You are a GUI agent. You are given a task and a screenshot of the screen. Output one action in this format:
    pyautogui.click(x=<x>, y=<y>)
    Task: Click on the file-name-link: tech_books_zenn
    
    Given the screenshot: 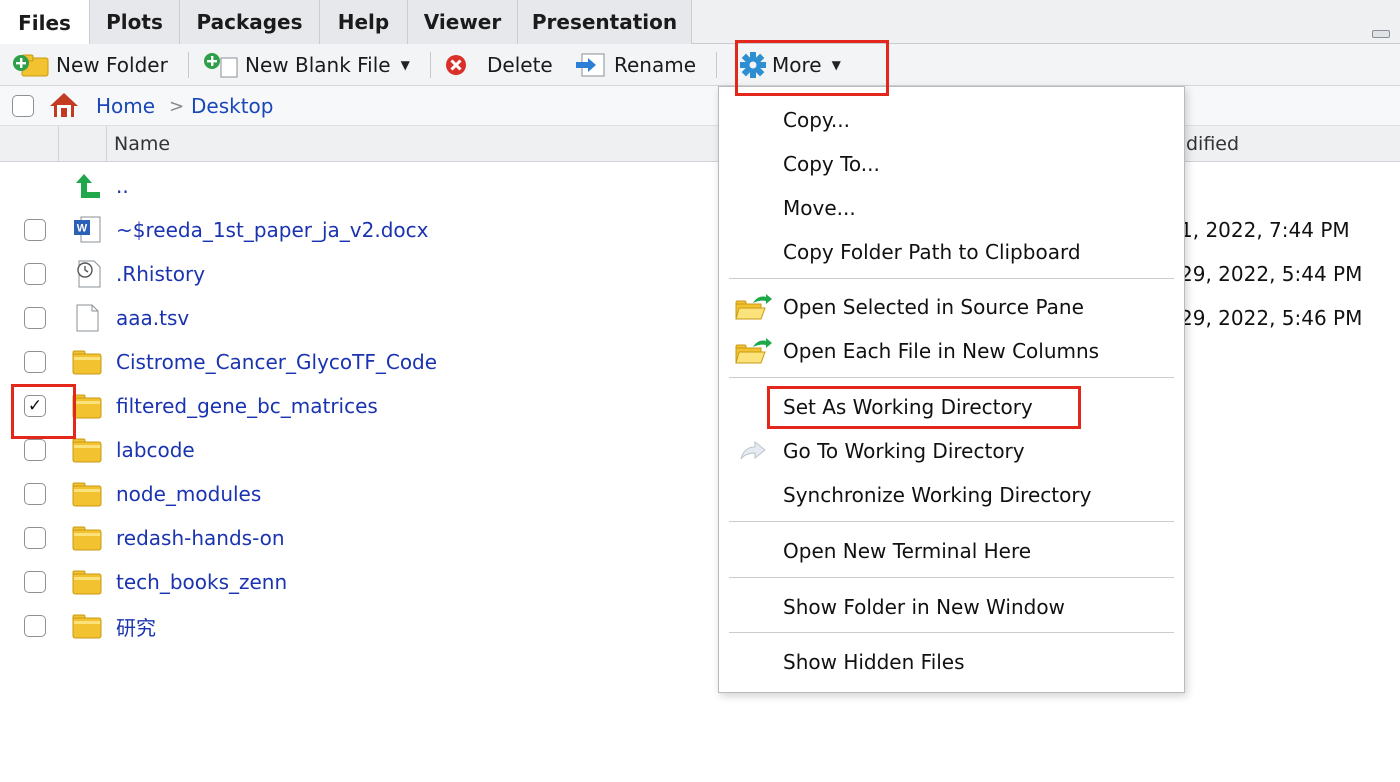 What is the action you would take?
    pyautogui.click(x=201, y=582)
    